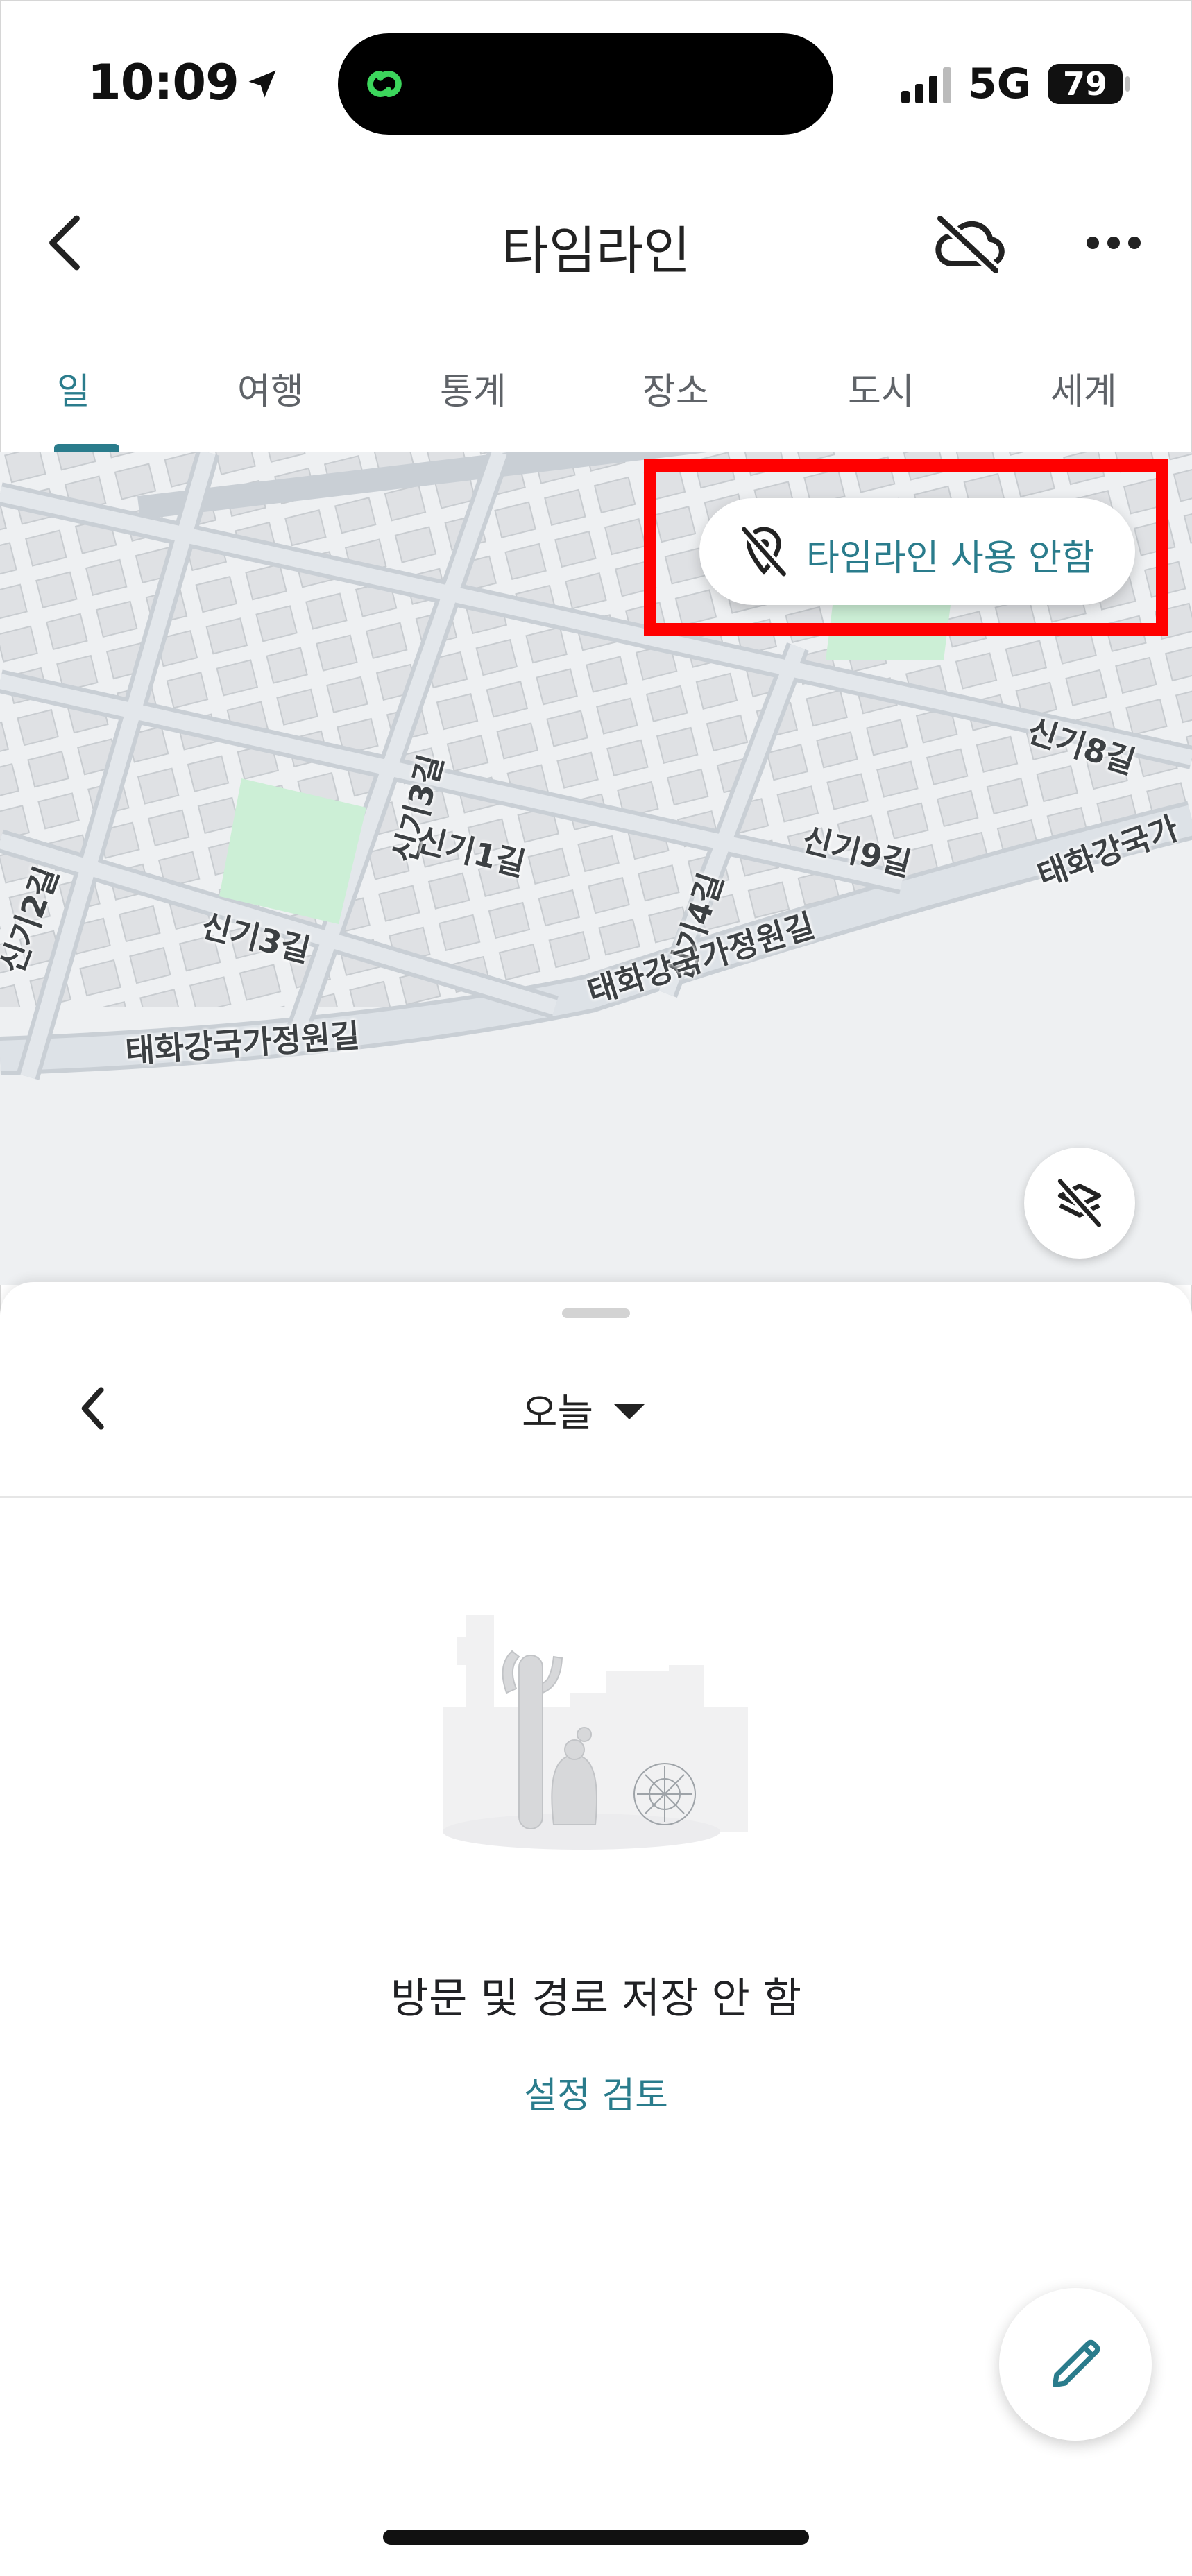  What do you see at coordinates (596, 1497) in the screenshot?
I see `divider` at bounding box center [596, 1497].